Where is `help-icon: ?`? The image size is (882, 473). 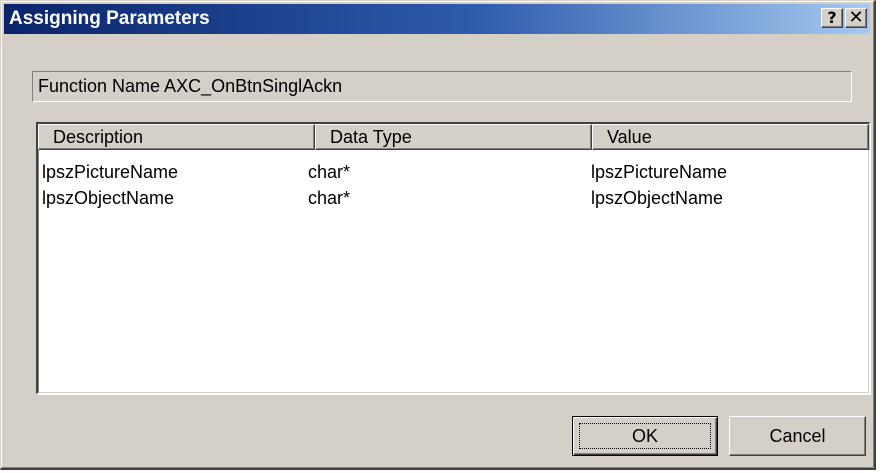 help-icon: ? is located at coordinates (832, 17).